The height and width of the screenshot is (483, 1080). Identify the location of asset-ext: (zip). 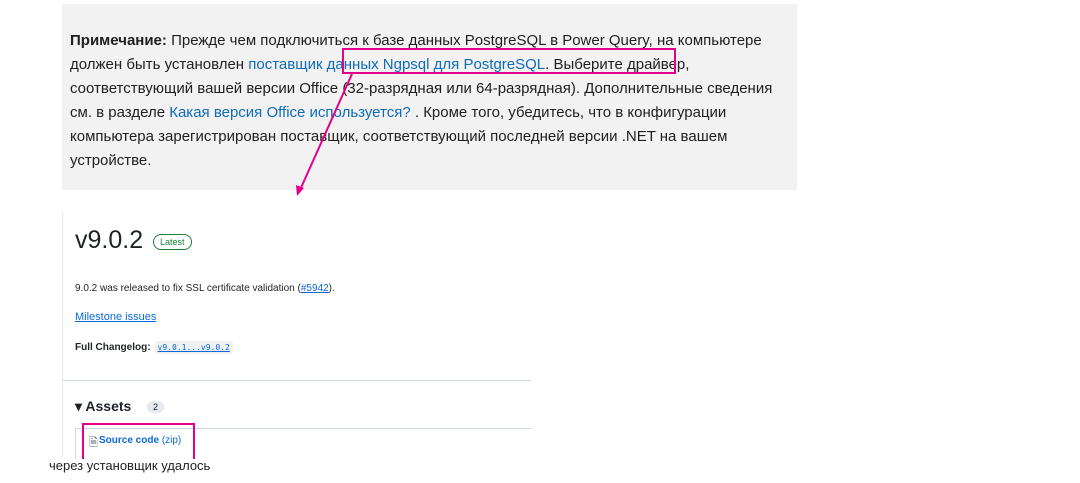
(171, 440).